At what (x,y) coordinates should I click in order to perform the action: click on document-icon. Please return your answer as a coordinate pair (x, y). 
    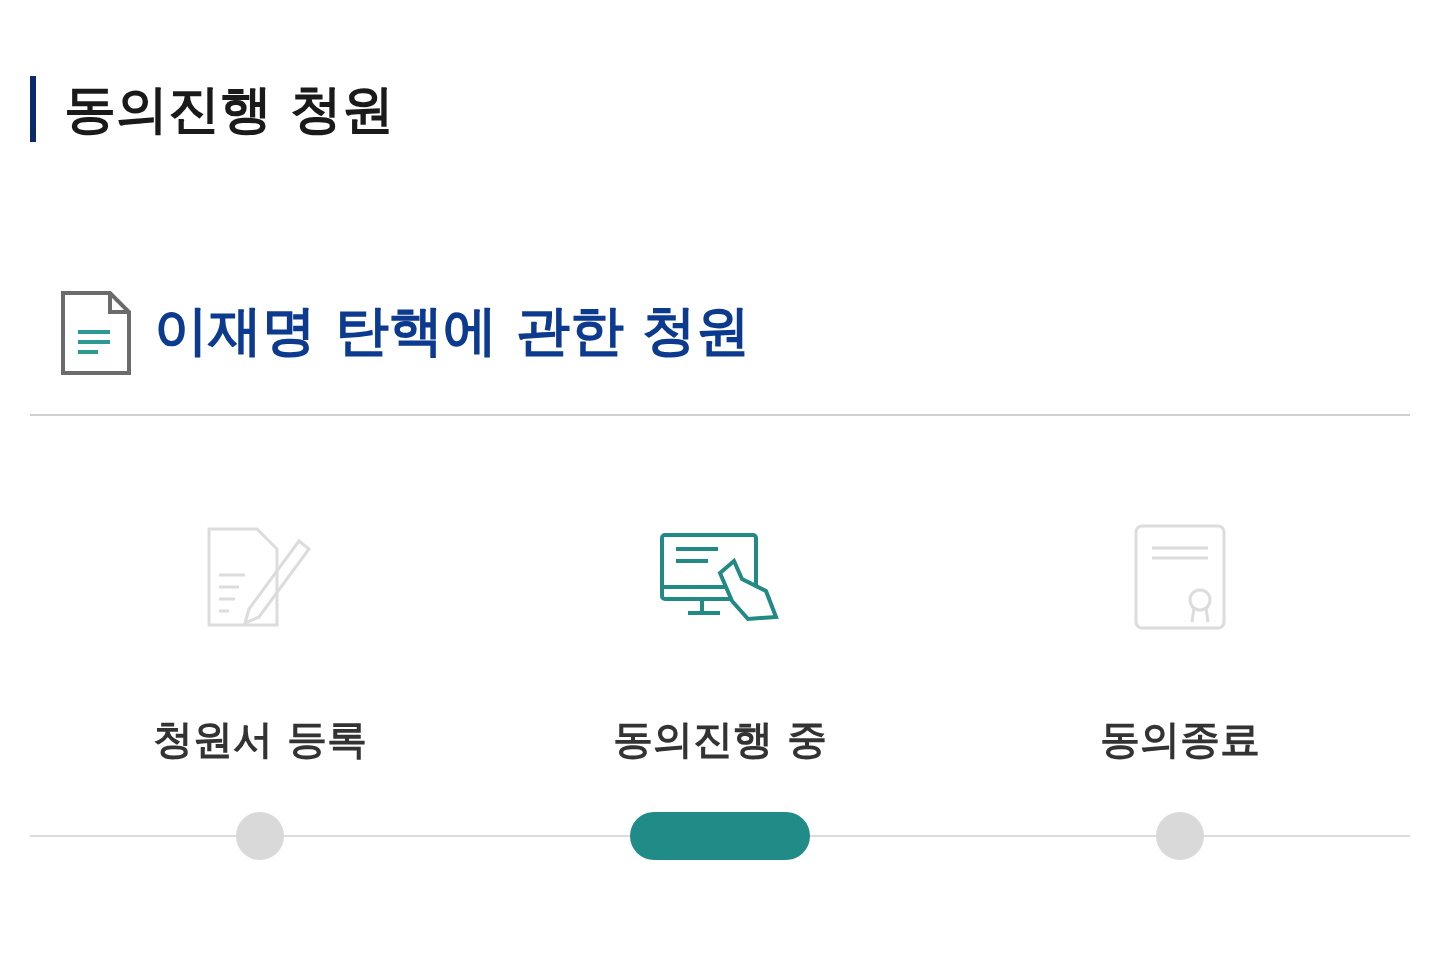
    Looking at the image, I should click on (96, 333).